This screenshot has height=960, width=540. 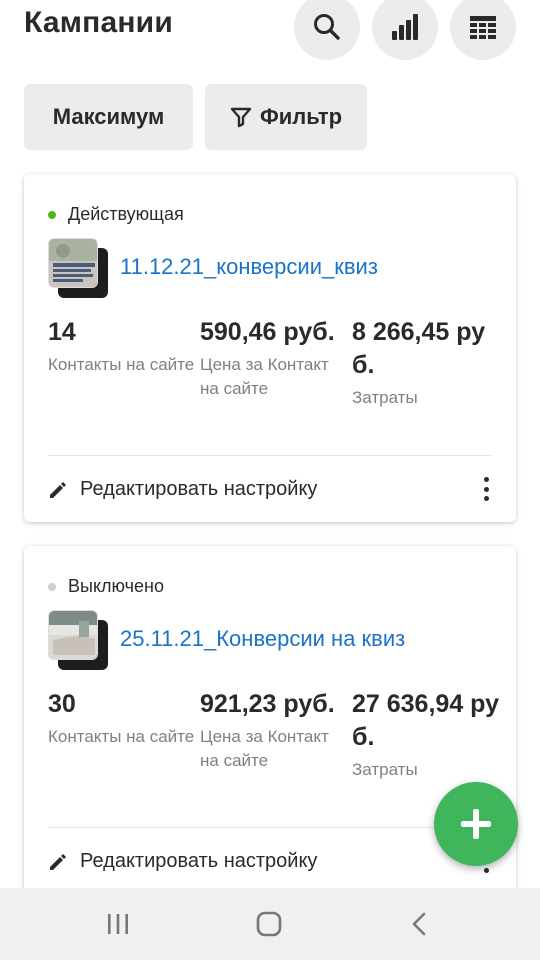 I want to click on filter-label: Фильтр, so click(x=301, y=116).